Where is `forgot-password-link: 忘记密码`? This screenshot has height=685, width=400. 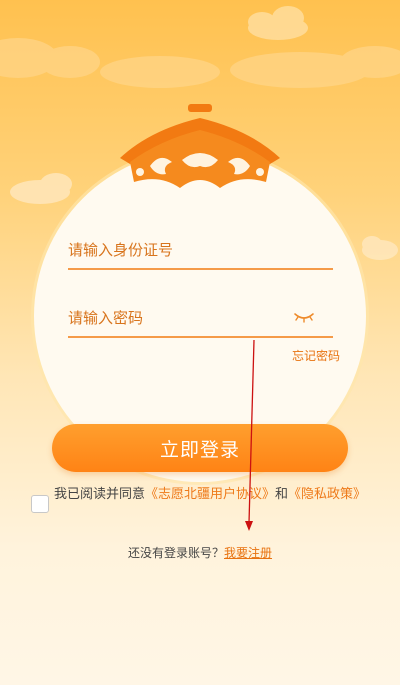 forgot-password-link: 忘记密码 is located at coordinates (305, 355).